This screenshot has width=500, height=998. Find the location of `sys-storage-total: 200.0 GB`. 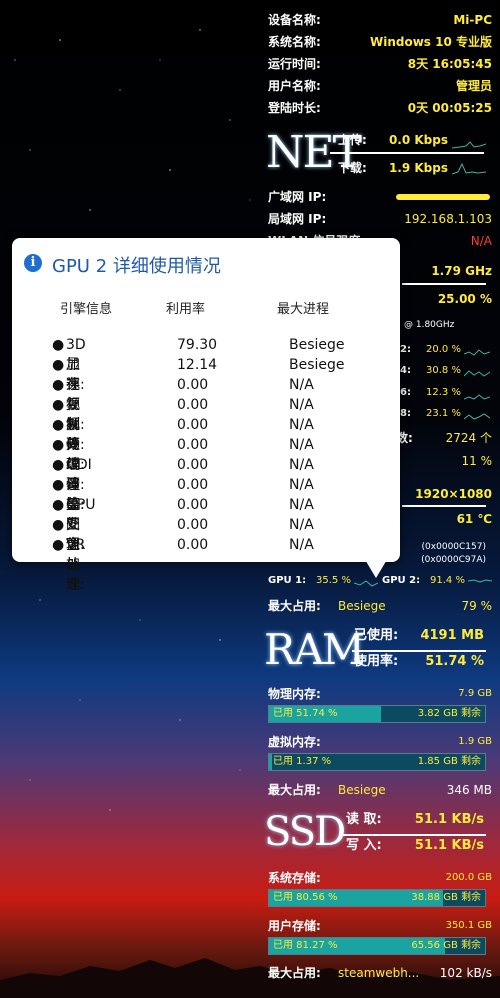

sys-storage-total: 200.0 GB is located at coordinates (468, 877).